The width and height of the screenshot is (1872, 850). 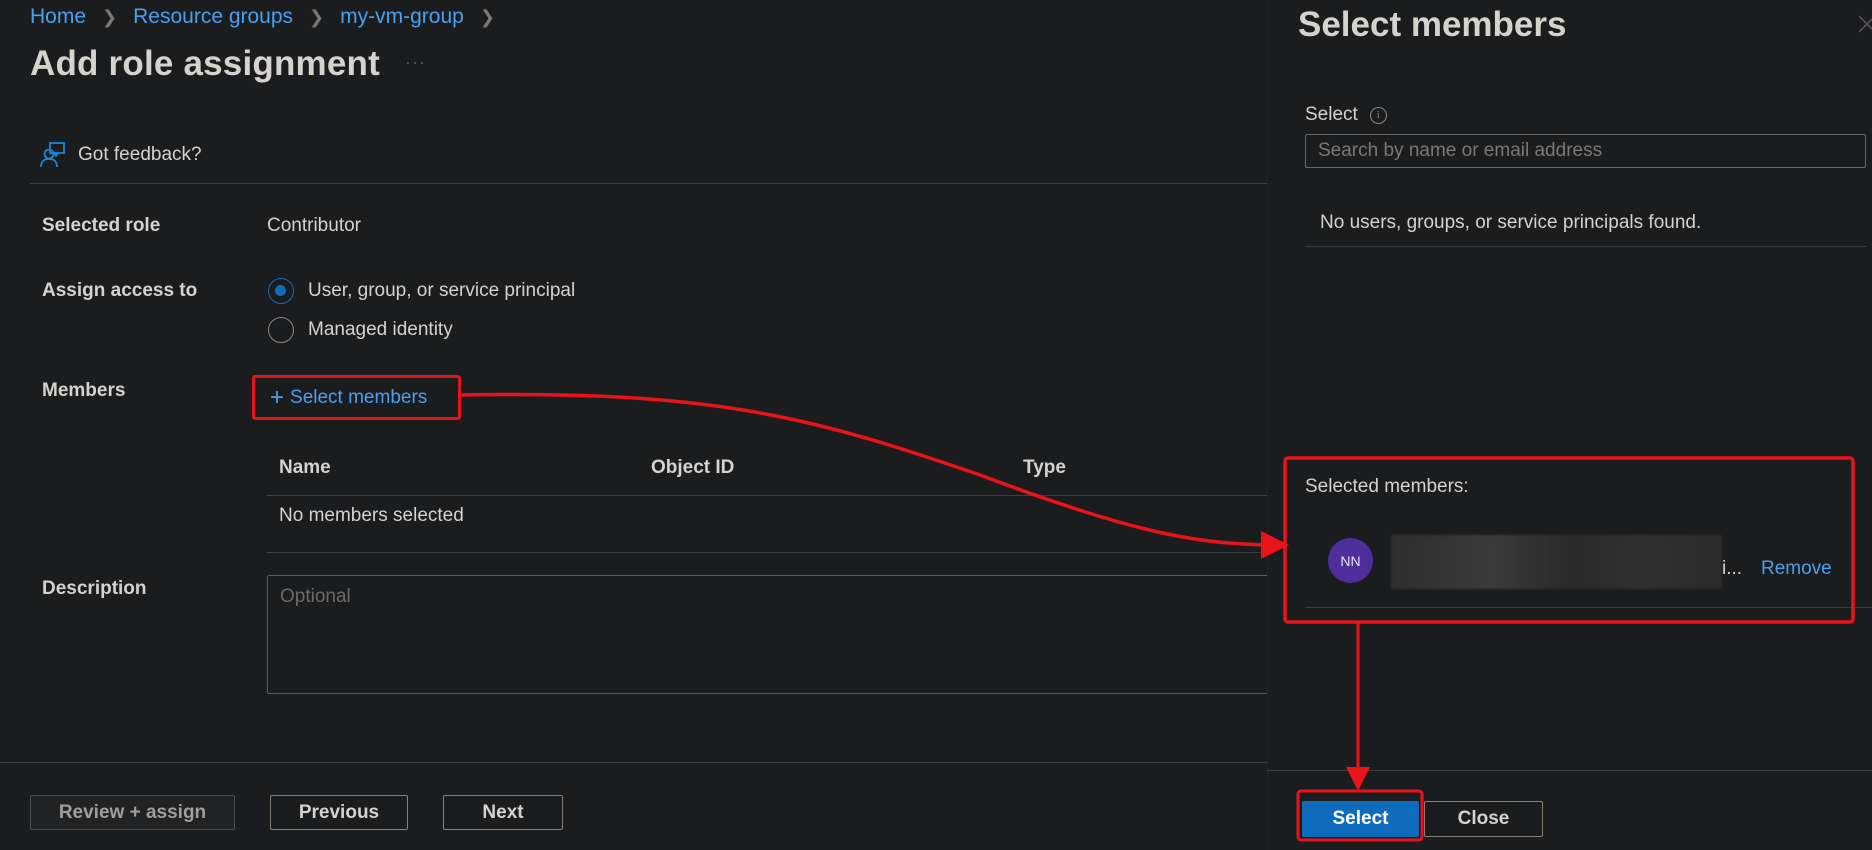 I want to click on plus-icon: +, so click(x=277, y=397).